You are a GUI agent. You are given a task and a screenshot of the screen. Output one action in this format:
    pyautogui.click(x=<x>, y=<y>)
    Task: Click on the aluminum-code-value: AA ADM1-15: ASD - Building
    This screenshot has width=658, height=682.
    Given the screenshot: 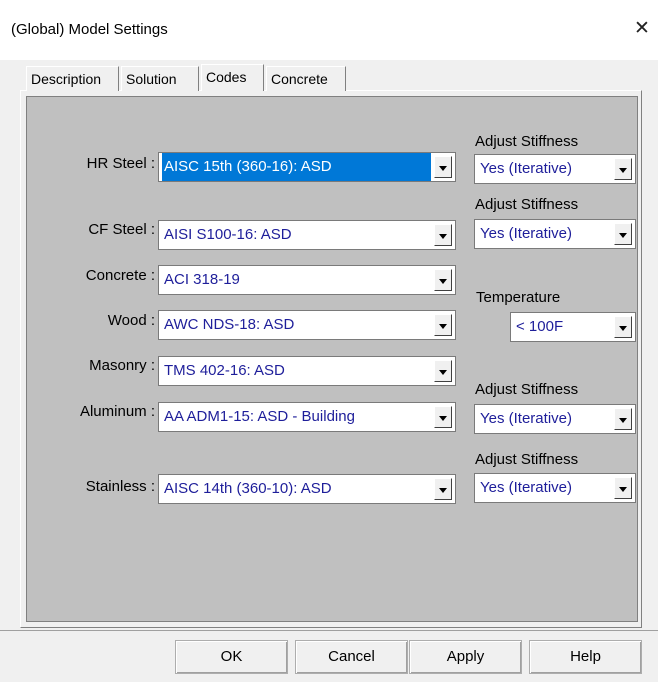 What is the action you would take?
    pyautogui.click(x=259, y=416)
    